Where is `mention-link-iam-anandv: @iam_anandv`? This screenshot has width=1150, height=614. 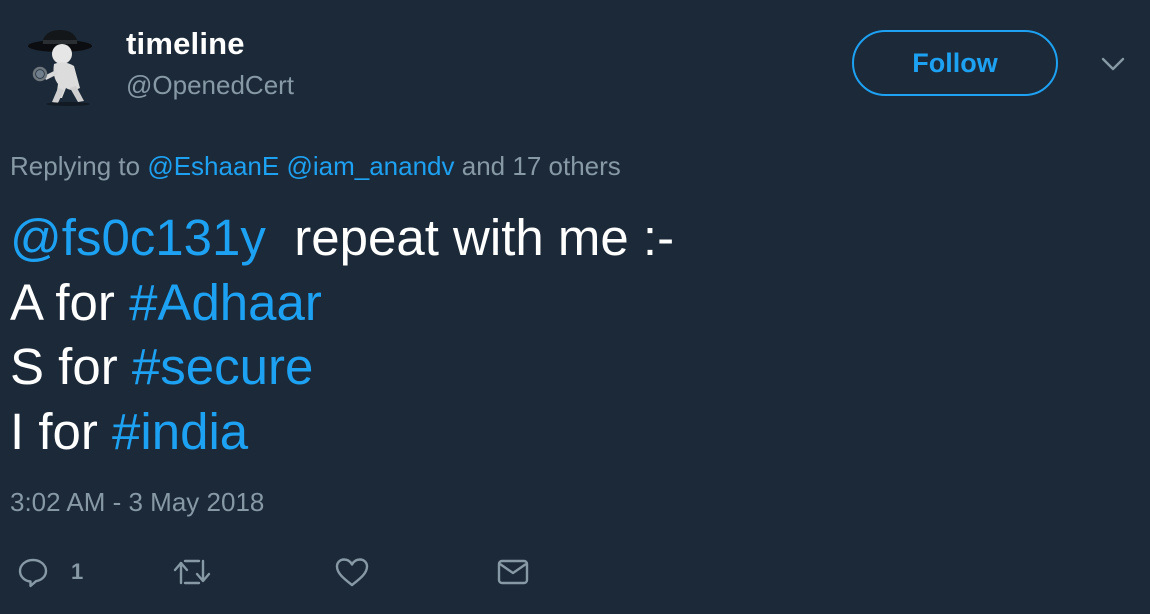
mention-link-iam-anandv: @iam_anandv is located at coordinates (370, 166).